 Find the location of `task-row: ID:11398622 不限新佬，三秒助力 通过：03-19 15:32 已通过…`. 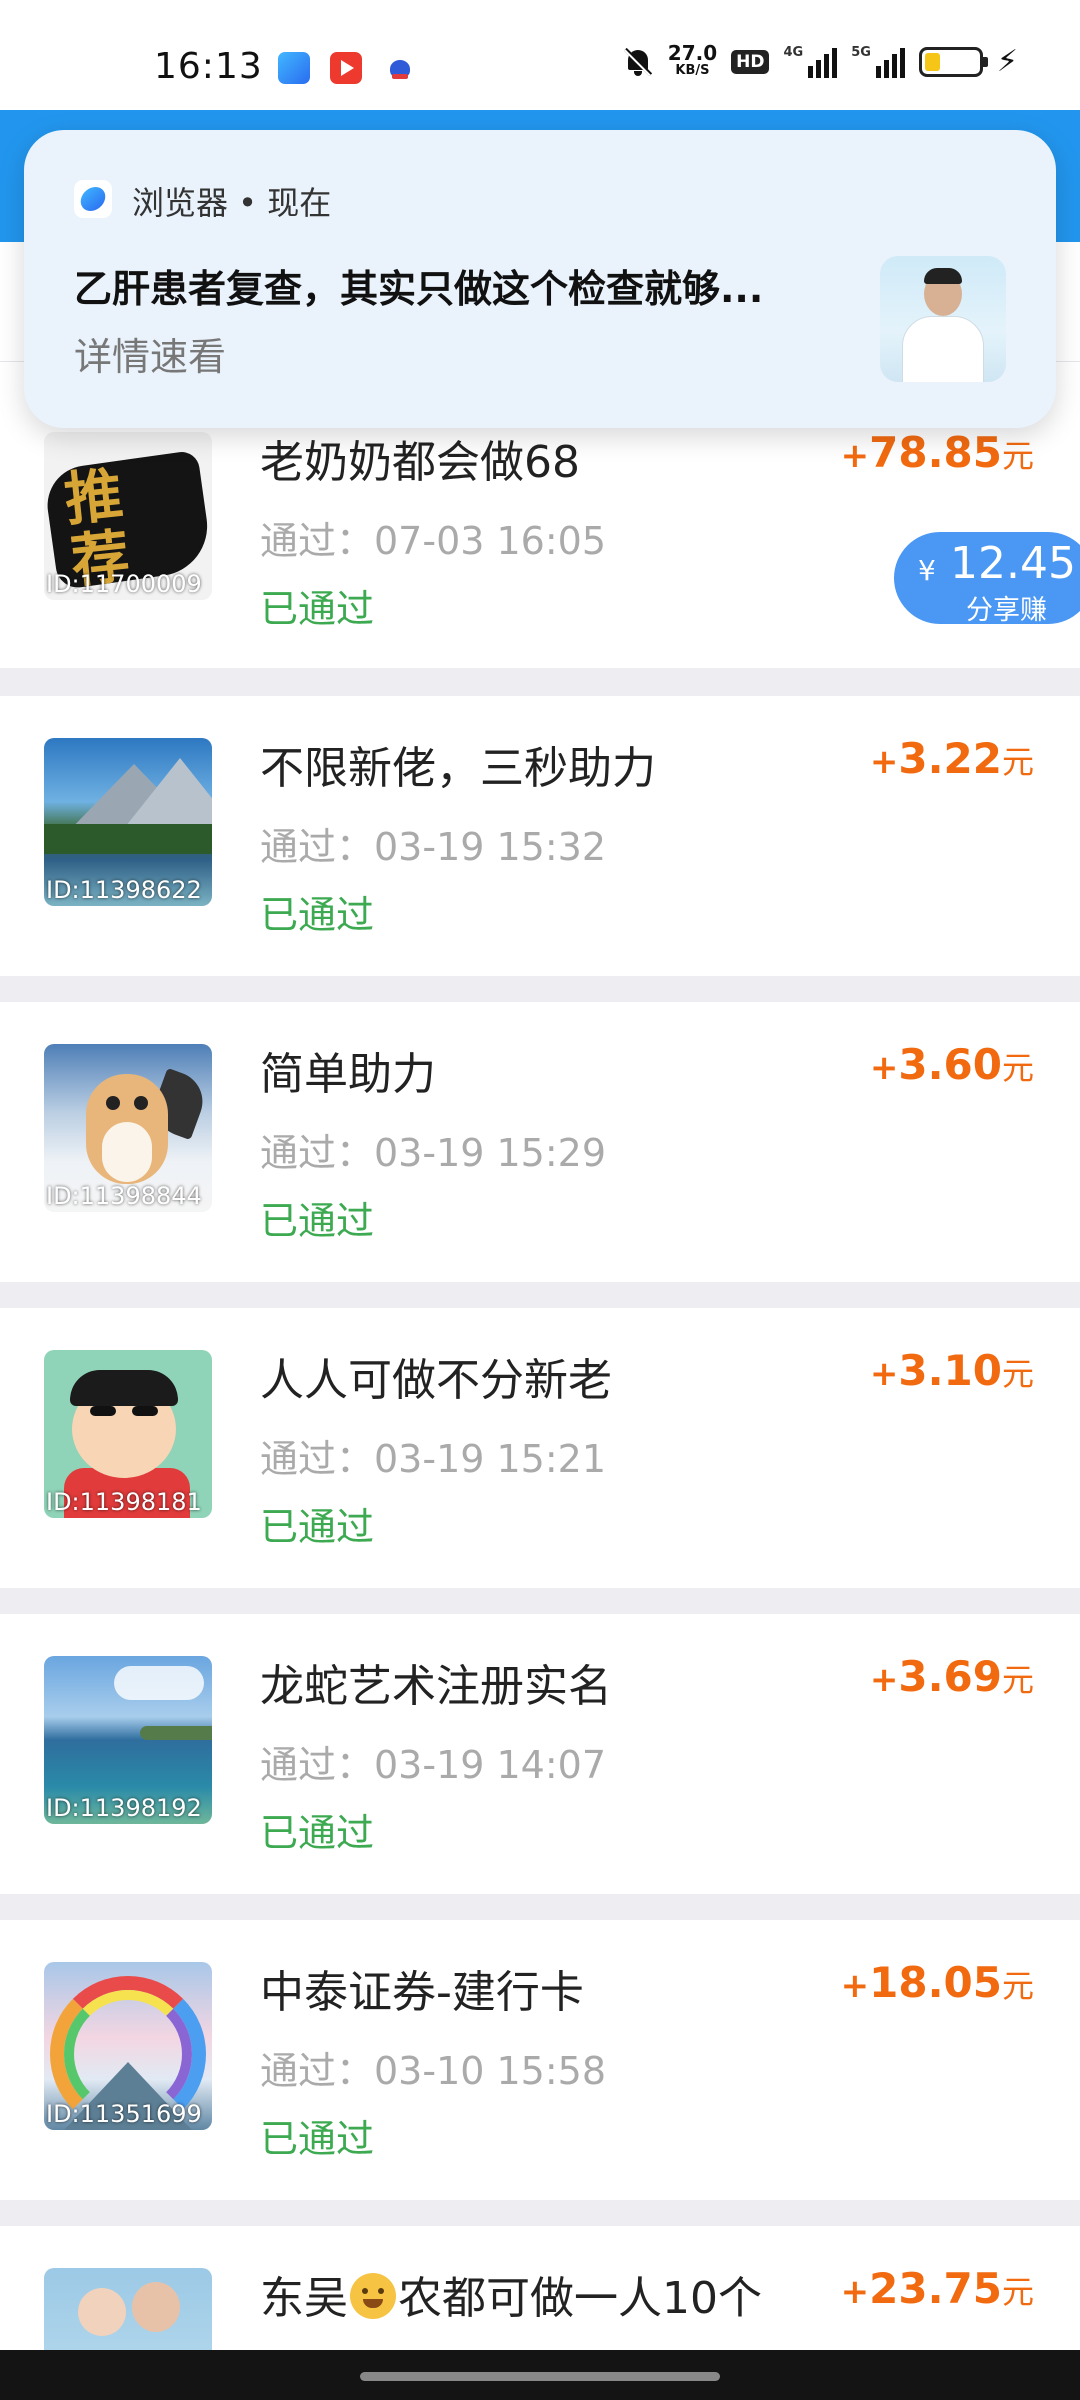

task-row: ID:11398622 不限新佬，三秒助力 通过：03-19 15:32 已通过… is located at coordinates (540, 836).